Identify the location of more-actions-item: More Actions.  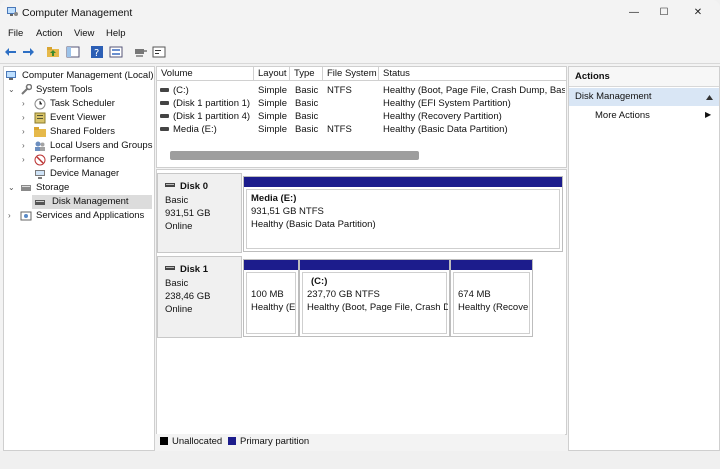
(622, 116).